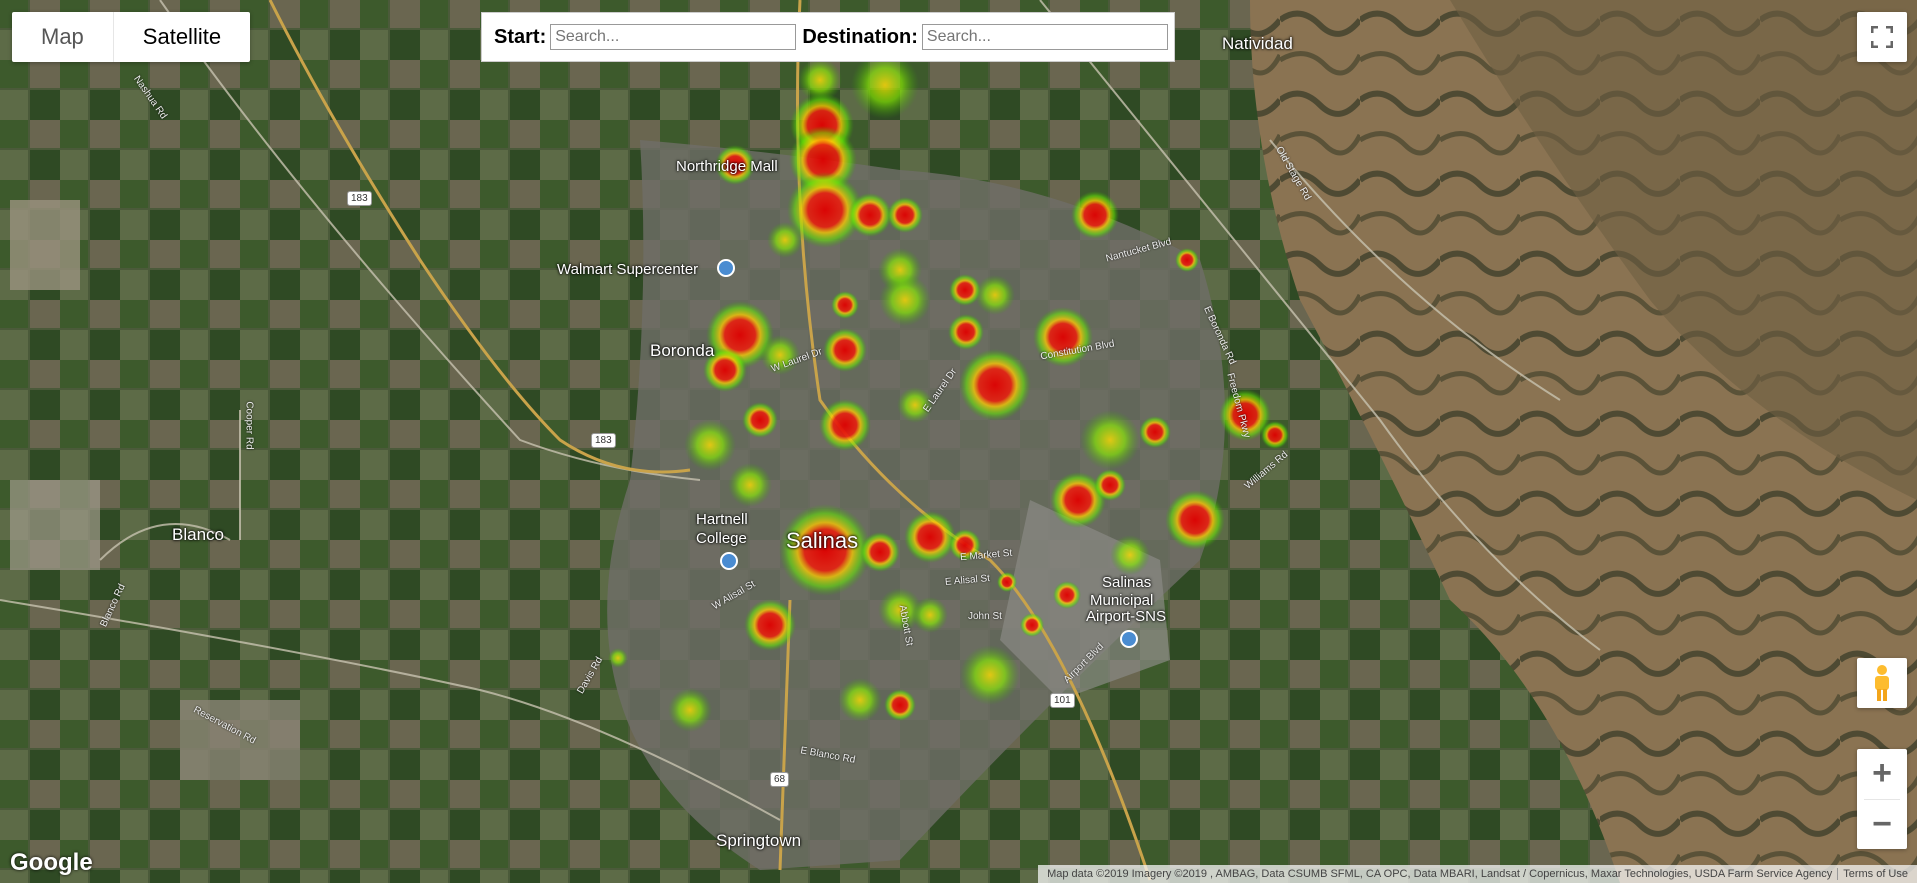  I want to click on fullscreen-icon, so click(1882, 37).